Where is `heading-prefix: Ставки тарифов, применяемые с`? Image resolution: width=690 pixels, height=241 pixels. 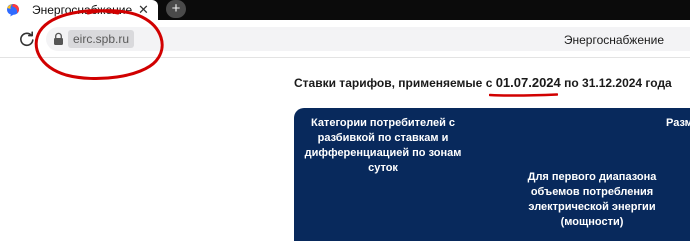
heading-prefix: Ставки тарифов, применяемые с is located at coordinates (395, 83).